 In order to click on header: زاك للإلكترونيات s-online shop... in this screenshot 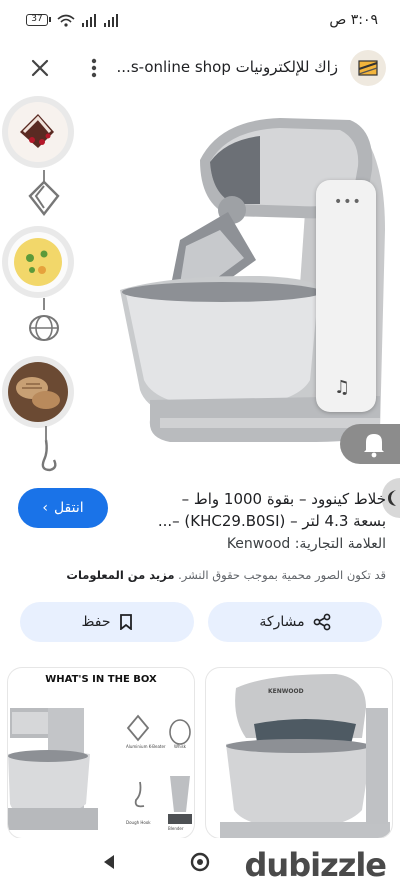, I will do `click(200, 68)`.